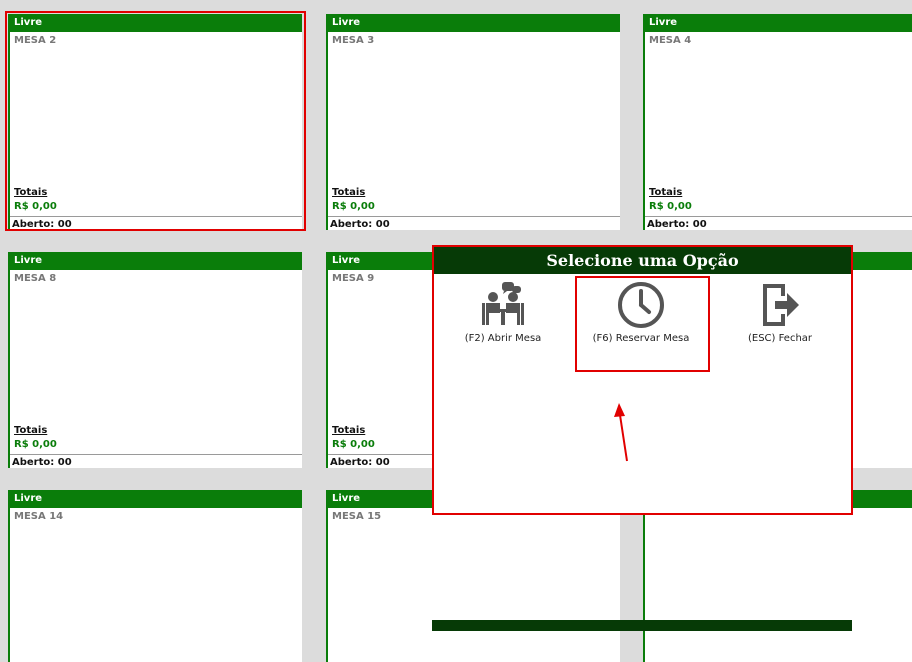 The width and height of the screenshot is (912, 662). What do you see at coordinates (642, 260) in the screenshot?
I see `dialog-title: Selecione uma Opção` at bounding box center [642, 260].